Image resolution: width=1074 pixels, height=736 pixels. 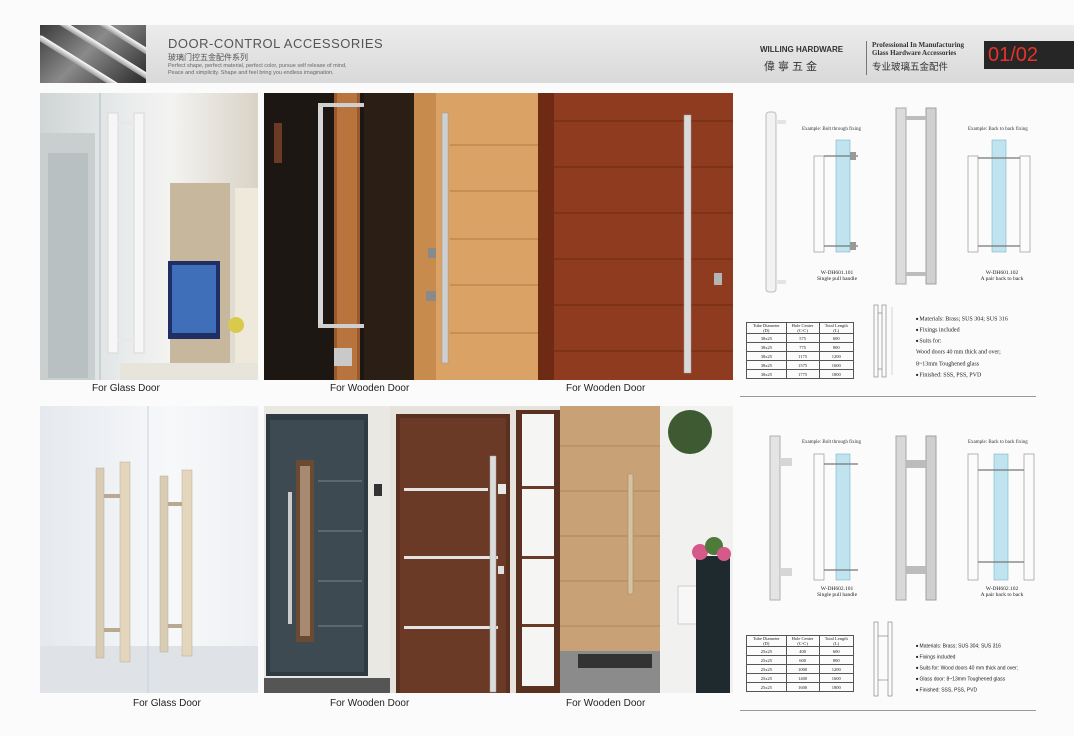 I want to click on table-header-cell: Tube Diameter (D), so click(x=766, y=328).